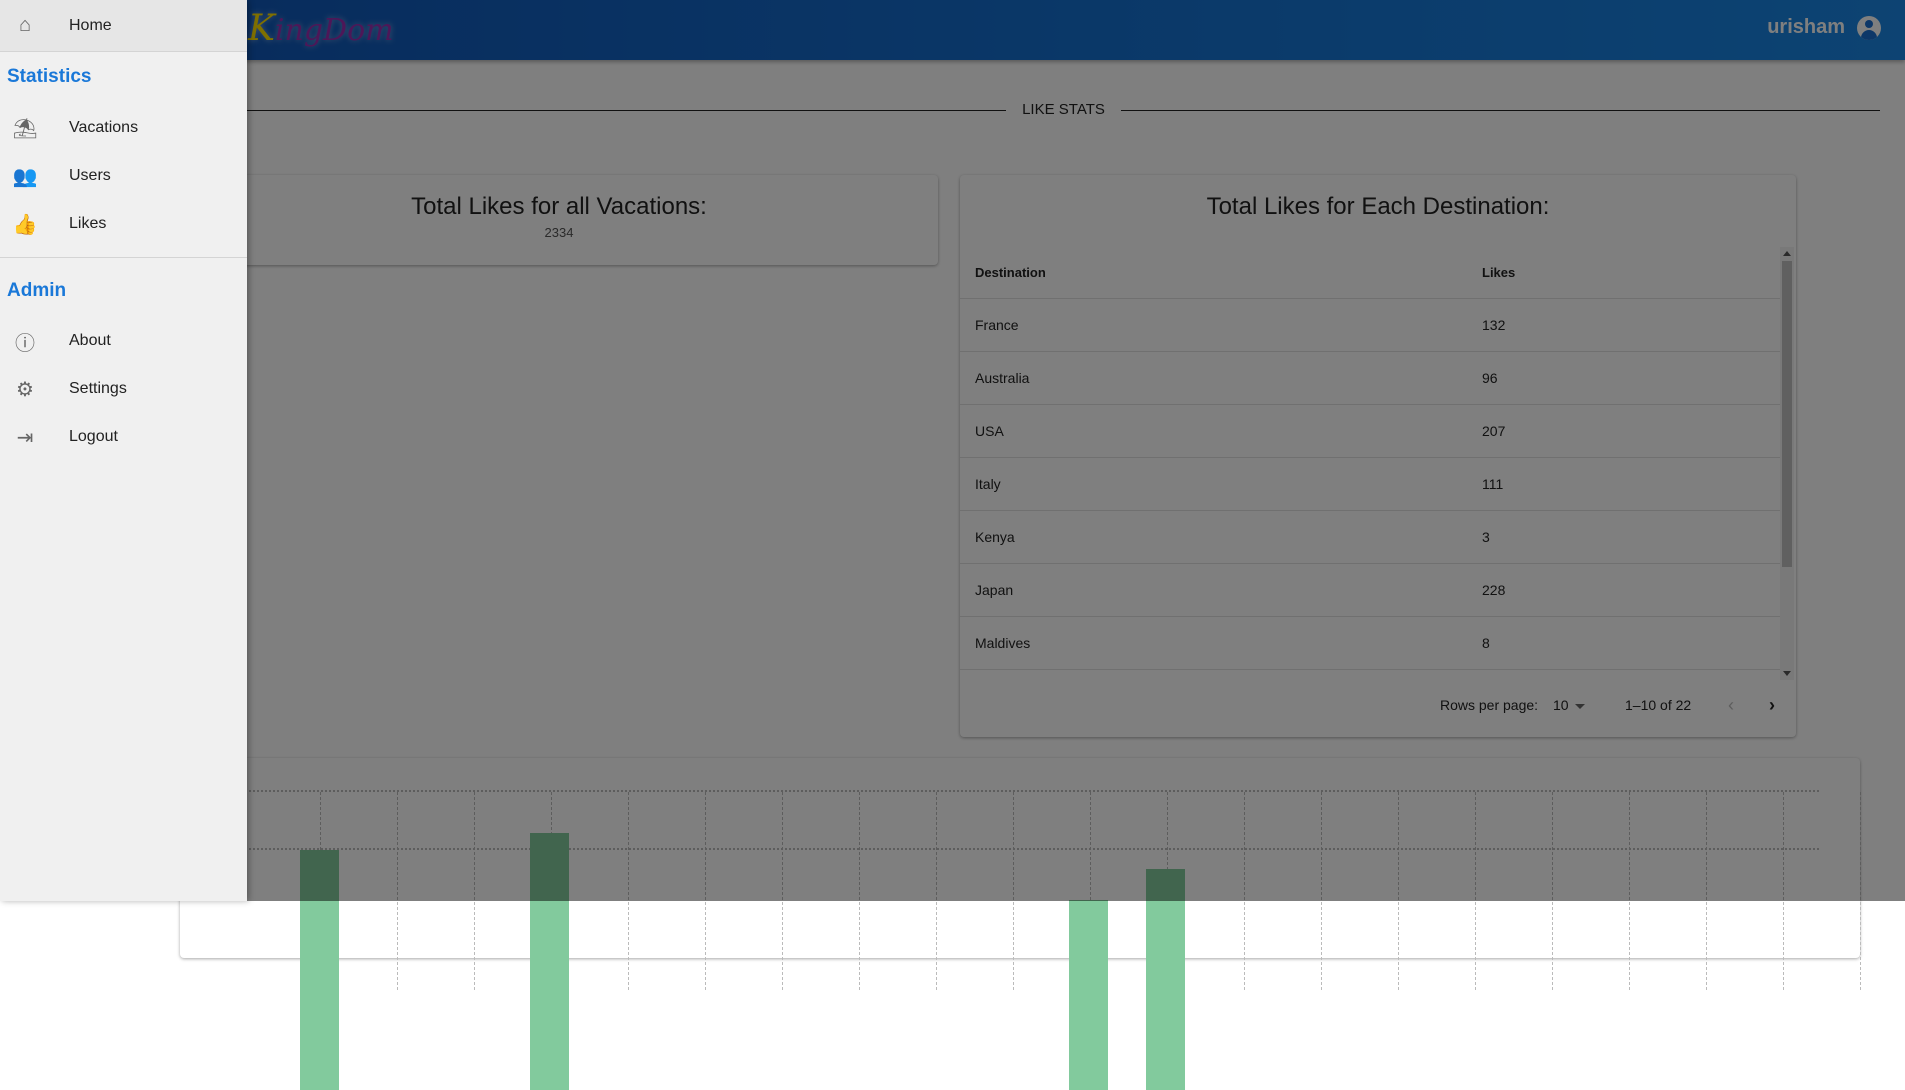 The height and width of the screenshot is (1090, 1905). Describe the element at coordinates (123, 176) in the screenshot. I see `drawer-item-users: 👥 Users` at that location.